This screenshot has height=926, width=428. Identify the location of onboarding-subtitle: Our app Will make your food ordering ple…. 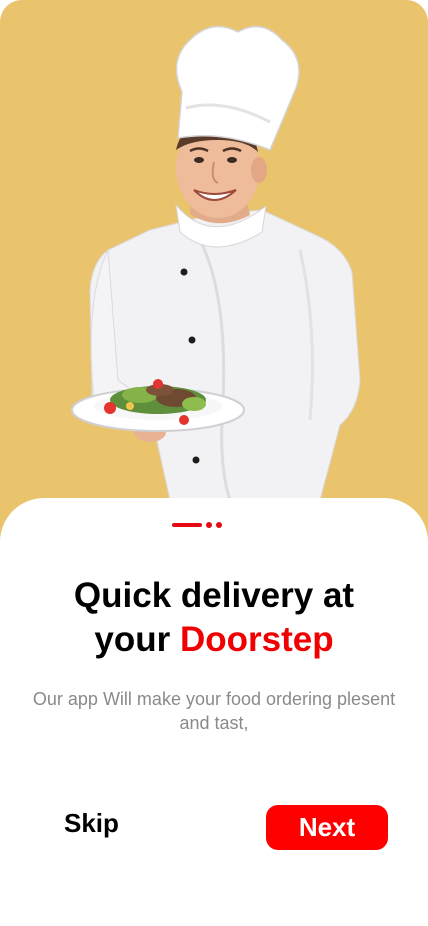
(214, 711).